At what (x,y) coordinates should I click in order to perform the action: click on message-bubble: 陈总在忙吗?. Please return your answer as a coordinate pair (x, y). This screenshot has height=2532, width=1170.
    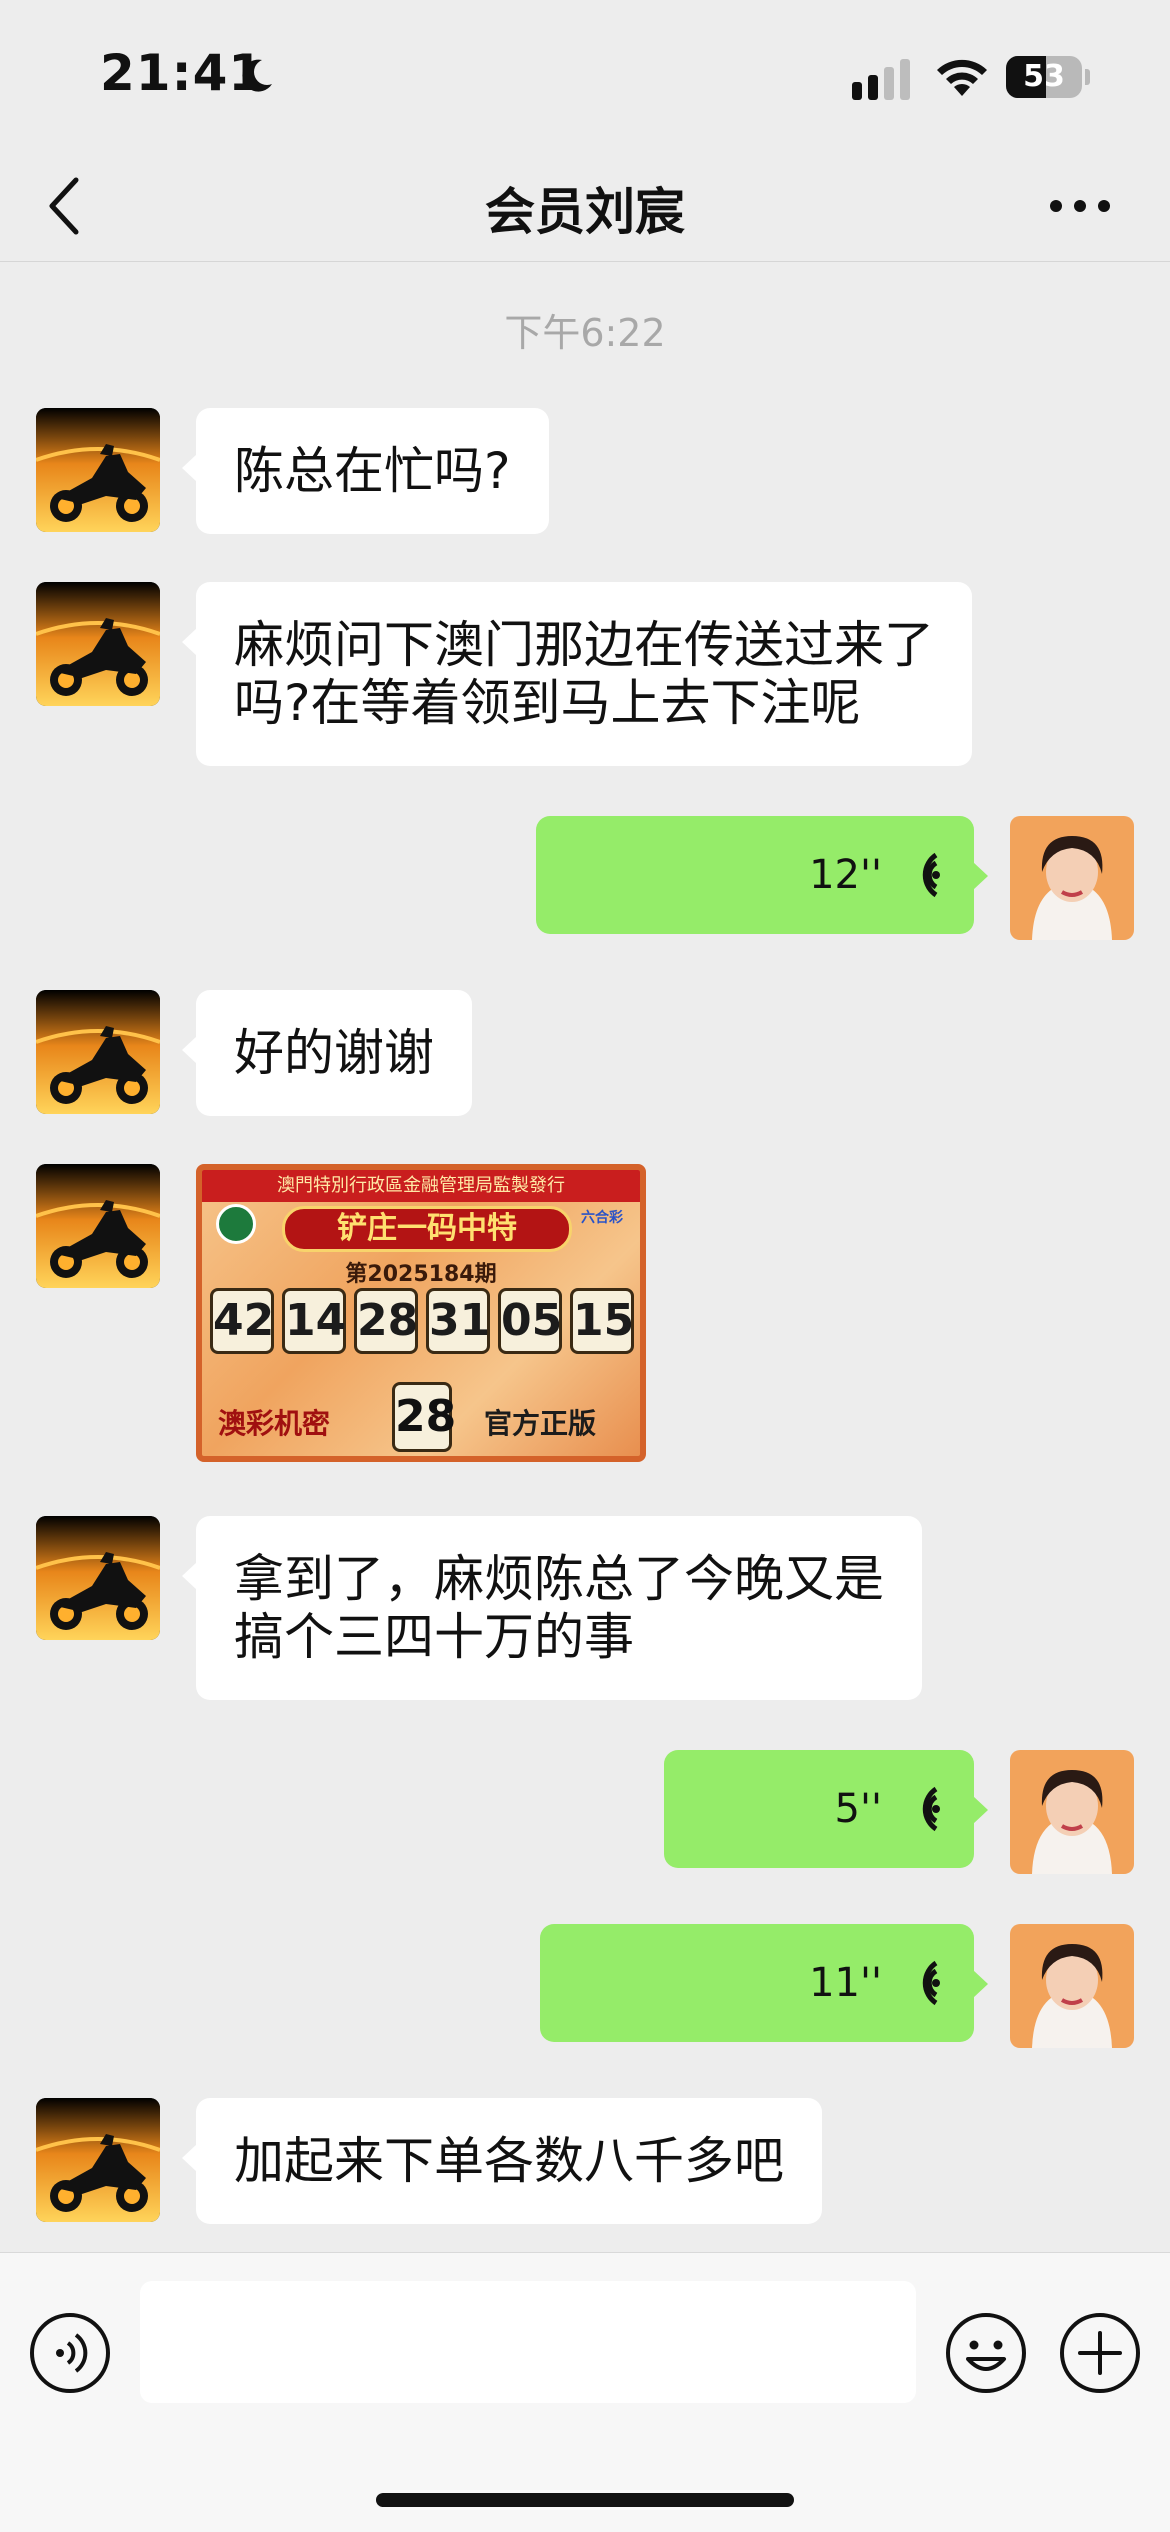
    Looking at the image, I should click on (365, 471).